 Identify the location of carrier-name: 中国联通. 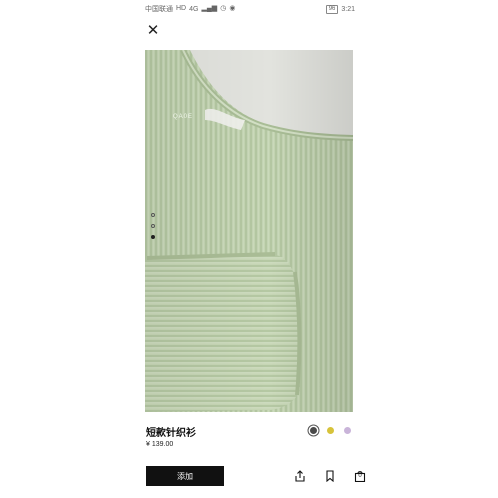
(159, 9).